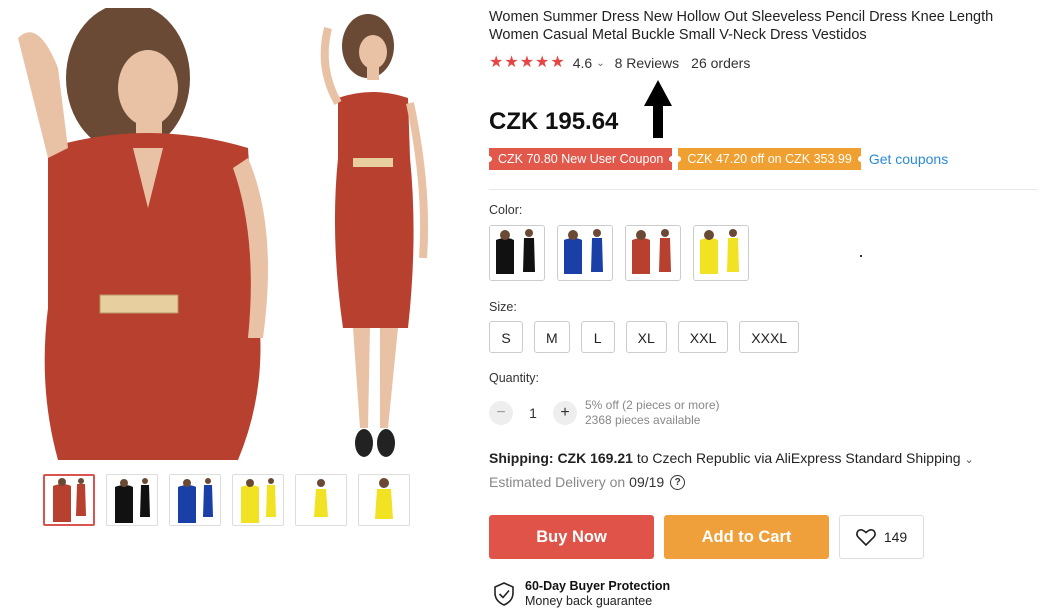 The width and height of the screenshot is (1042, 616). Describe the element at coordinates (895, 537) in the screenshot. I see `wishlist-count: 149` at that location.